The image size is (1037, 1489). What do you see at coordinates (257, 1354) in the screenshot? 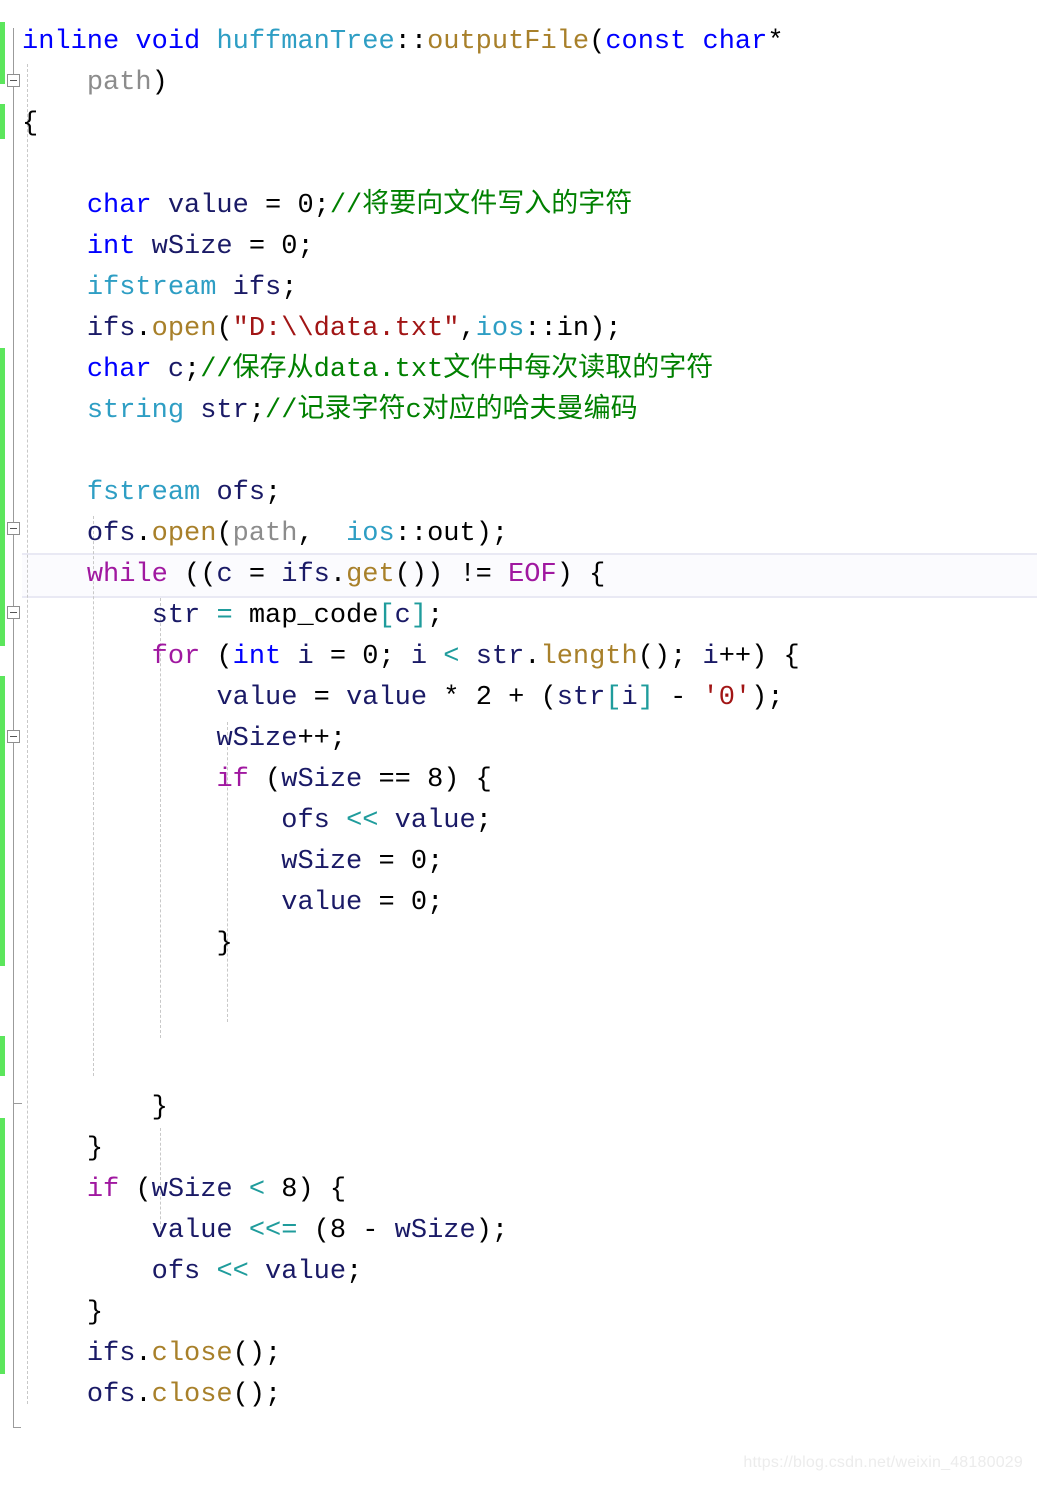
I see `code-token: ();` at bounding box center [257, 1354].